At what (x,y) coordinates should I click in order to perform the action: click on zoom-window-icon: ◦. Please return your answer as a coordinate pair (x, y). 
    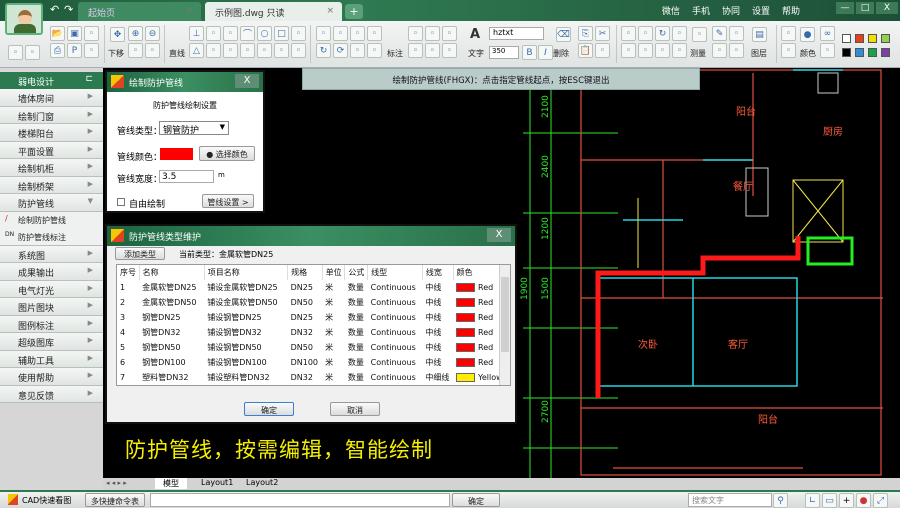
    Looking at the image, I should click on (135, 50).